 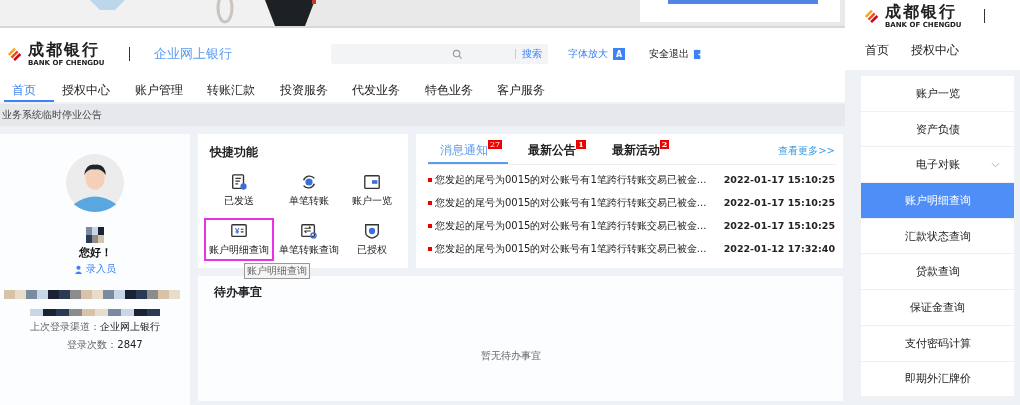 I want to click on greeting: 您好！, so click(x=95, y=252).